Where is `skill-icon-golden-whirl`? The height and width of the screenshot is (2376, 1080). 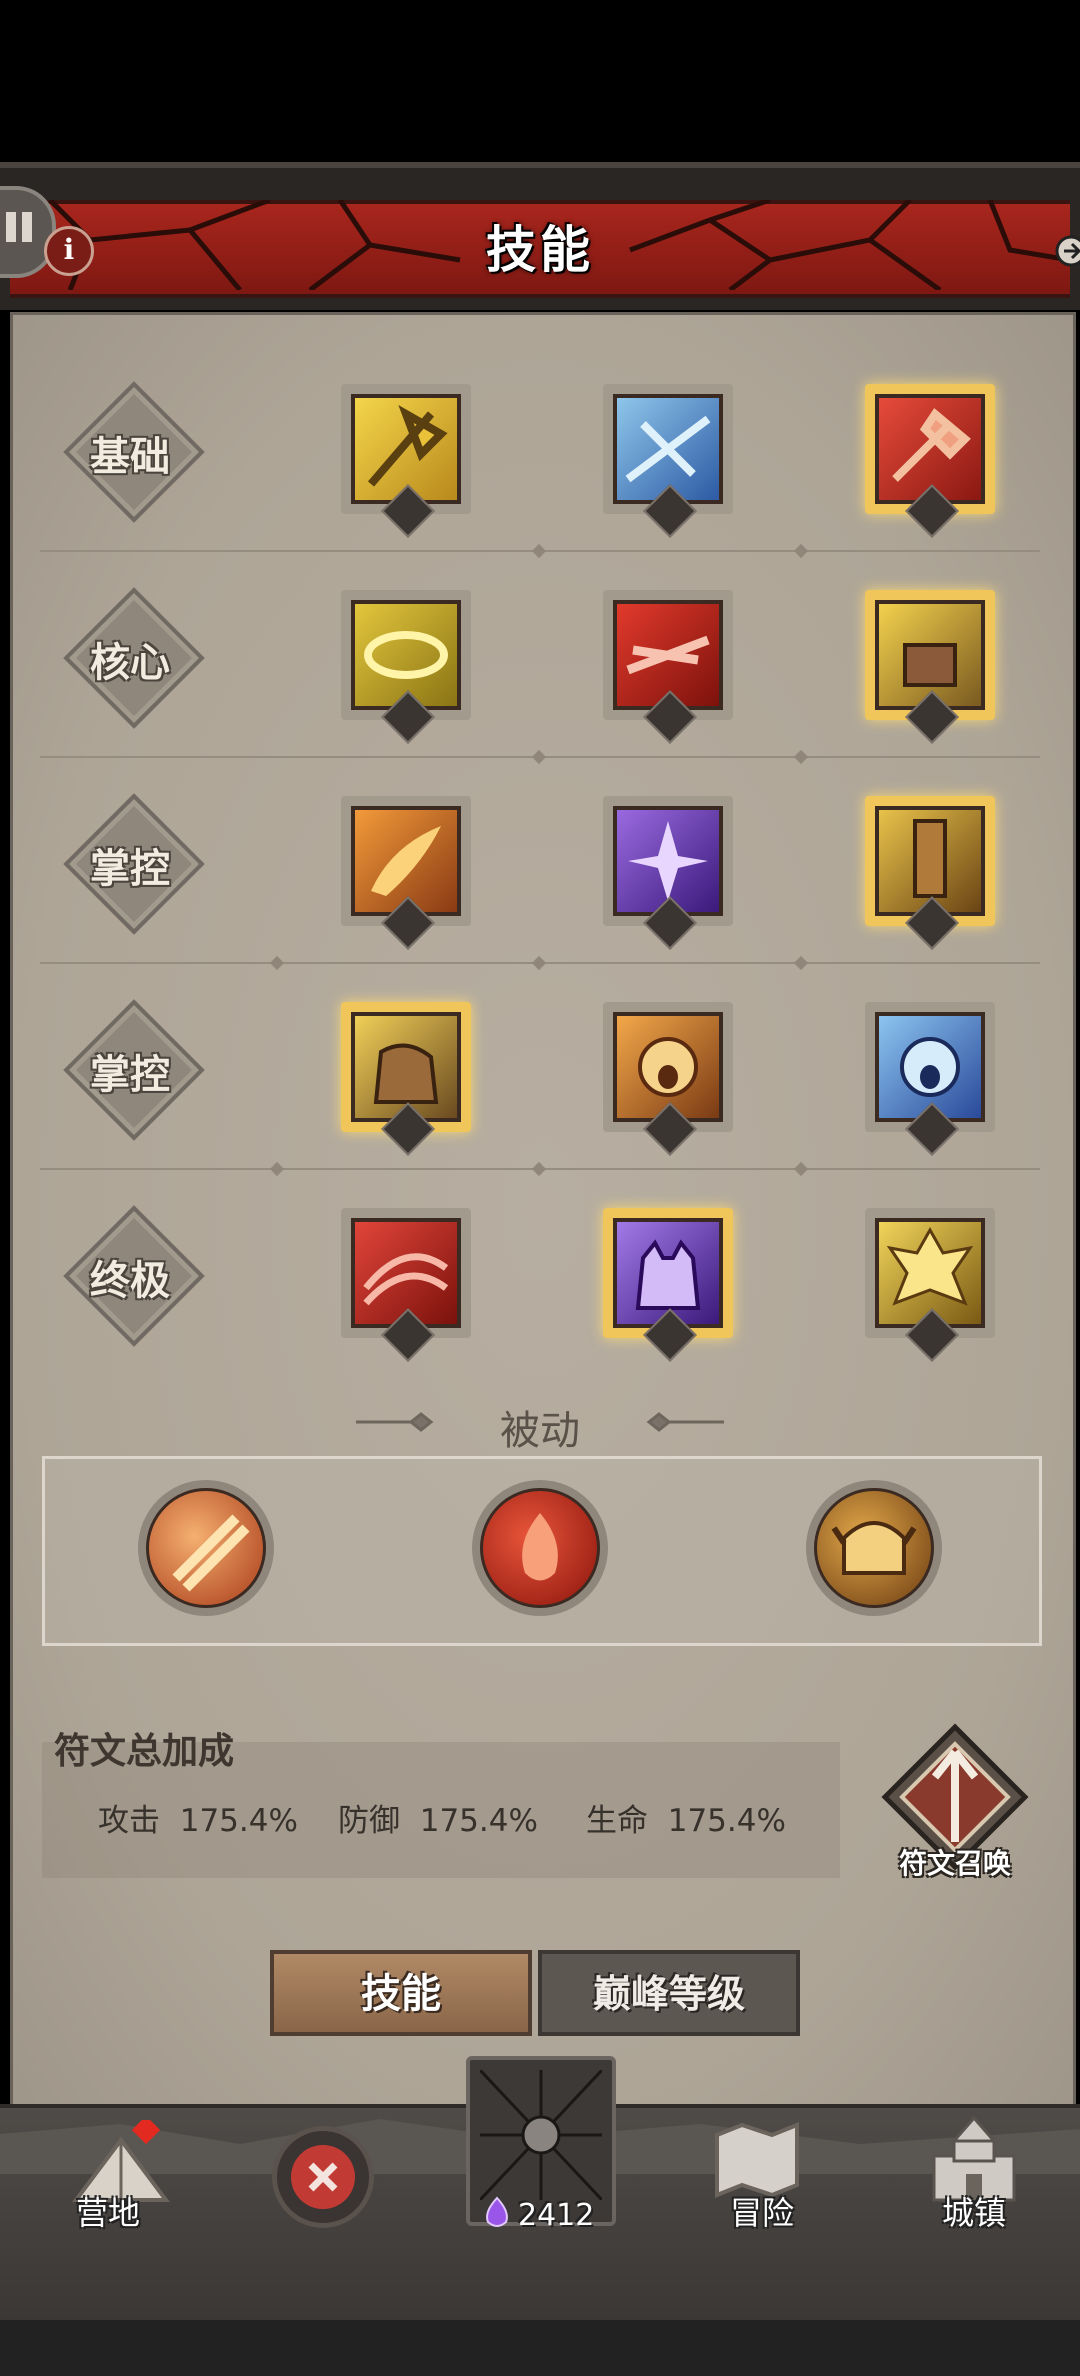 skill-icon-golden-whirl is located at coordinates (406, 667).